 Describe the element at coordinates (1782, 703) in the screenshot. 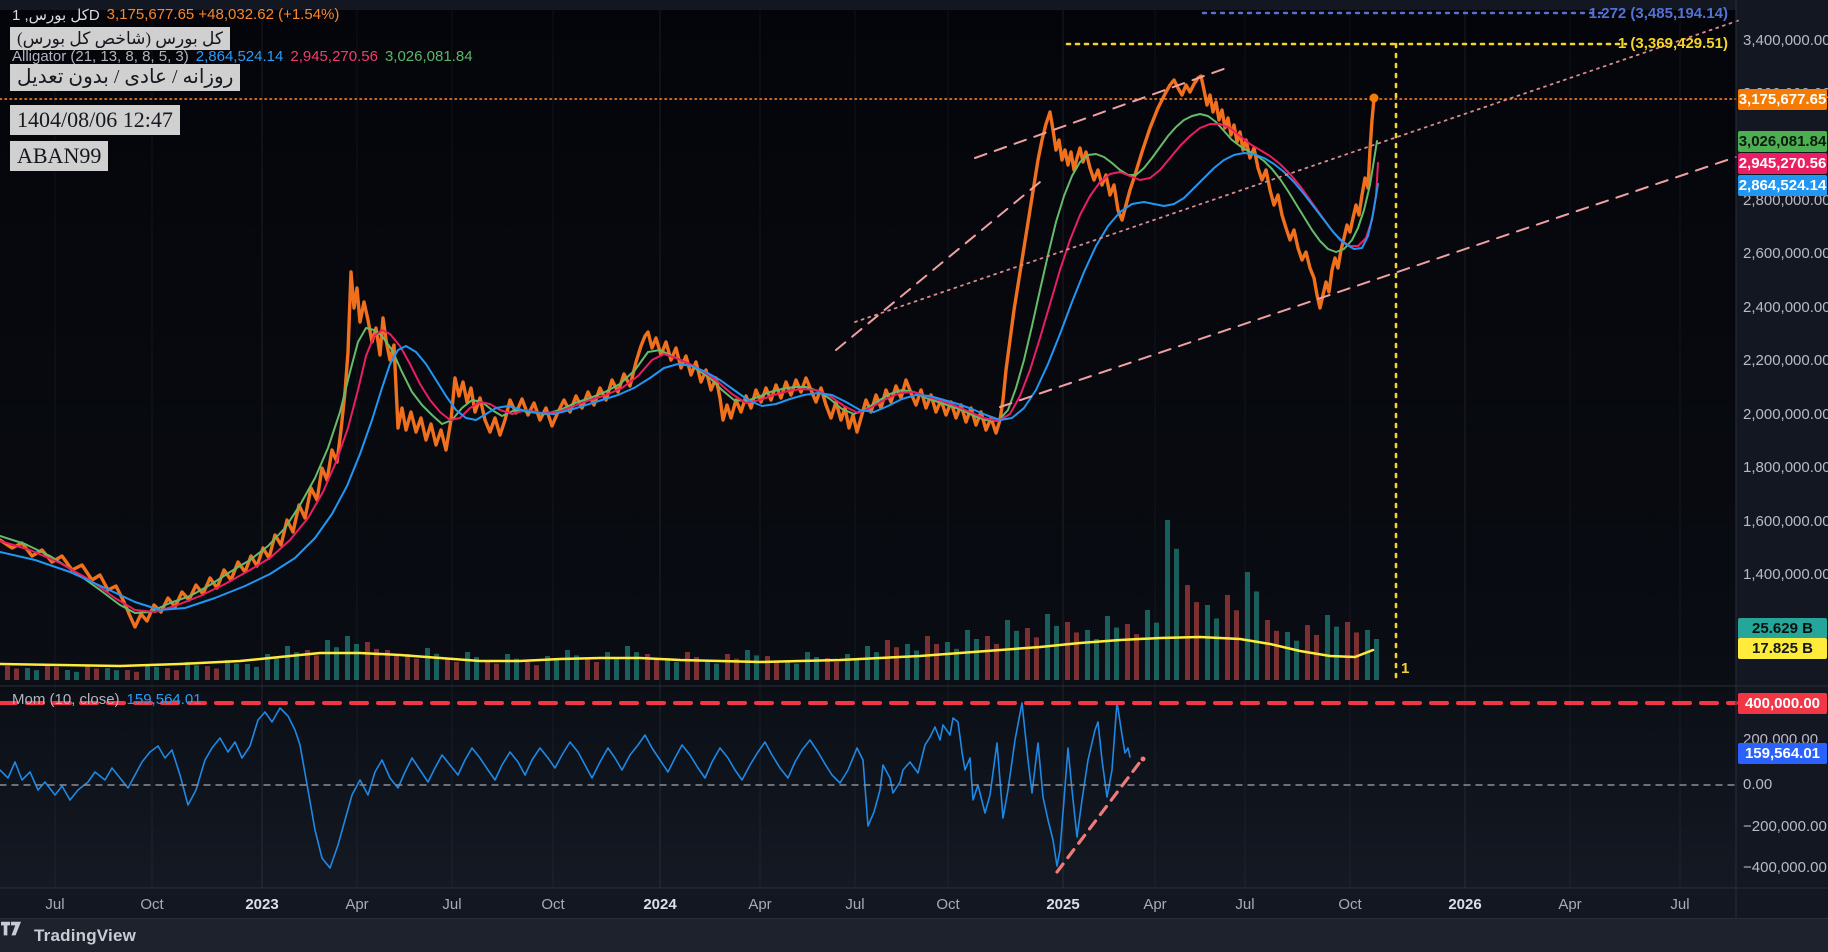

I see `axis-price-badge: 400,000.00` at that location.